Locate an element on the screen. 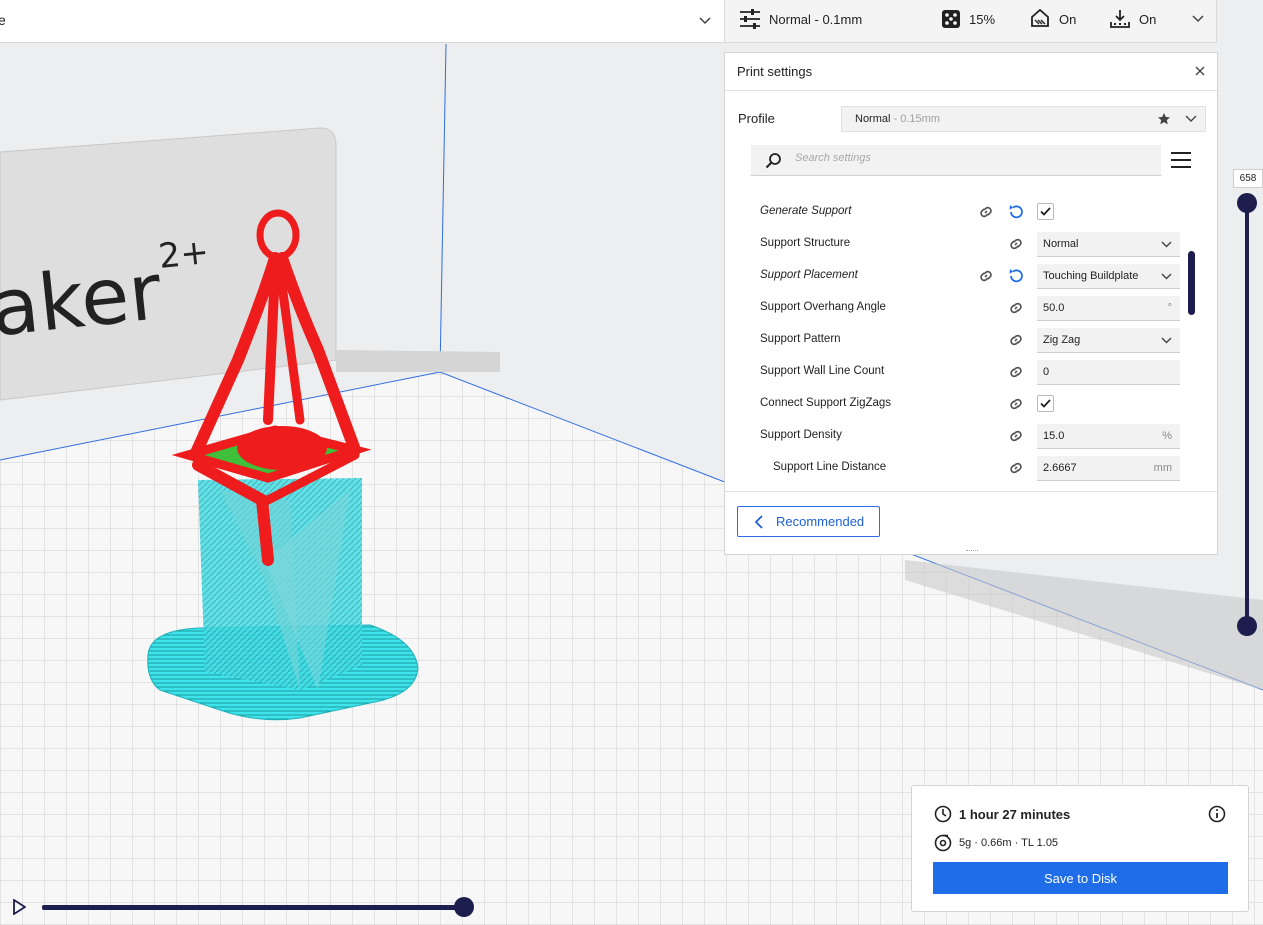 This screenshot has height=925, width=1263. setting-input: 15.0% is located at coordinates (1108, 436).